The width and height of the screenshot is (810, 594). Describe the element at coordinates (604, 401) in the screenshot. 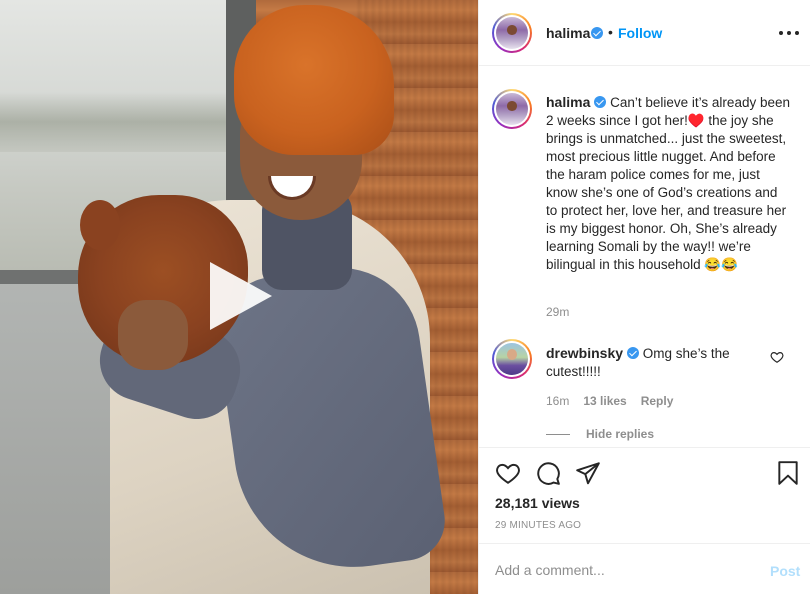

I see `comment-likes-count: 13 likes` at that location.